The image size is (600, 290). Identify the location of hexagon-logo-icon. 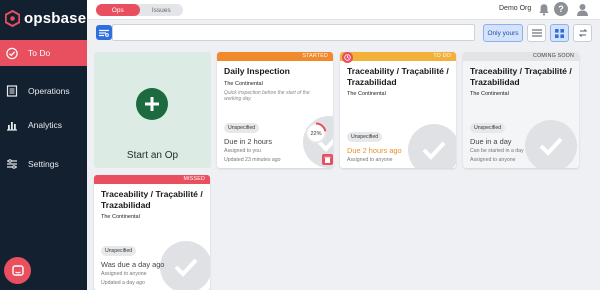
(12, 18).